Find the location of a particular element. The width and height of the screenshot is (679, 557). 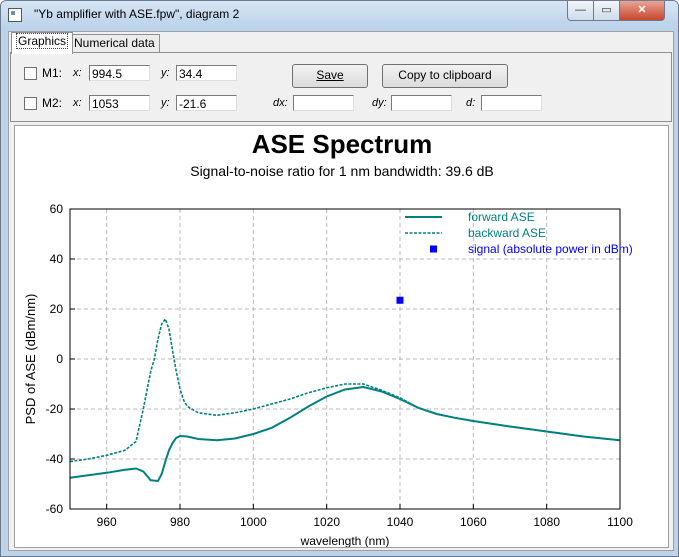

dx-field is located at coordinates (323, 103).